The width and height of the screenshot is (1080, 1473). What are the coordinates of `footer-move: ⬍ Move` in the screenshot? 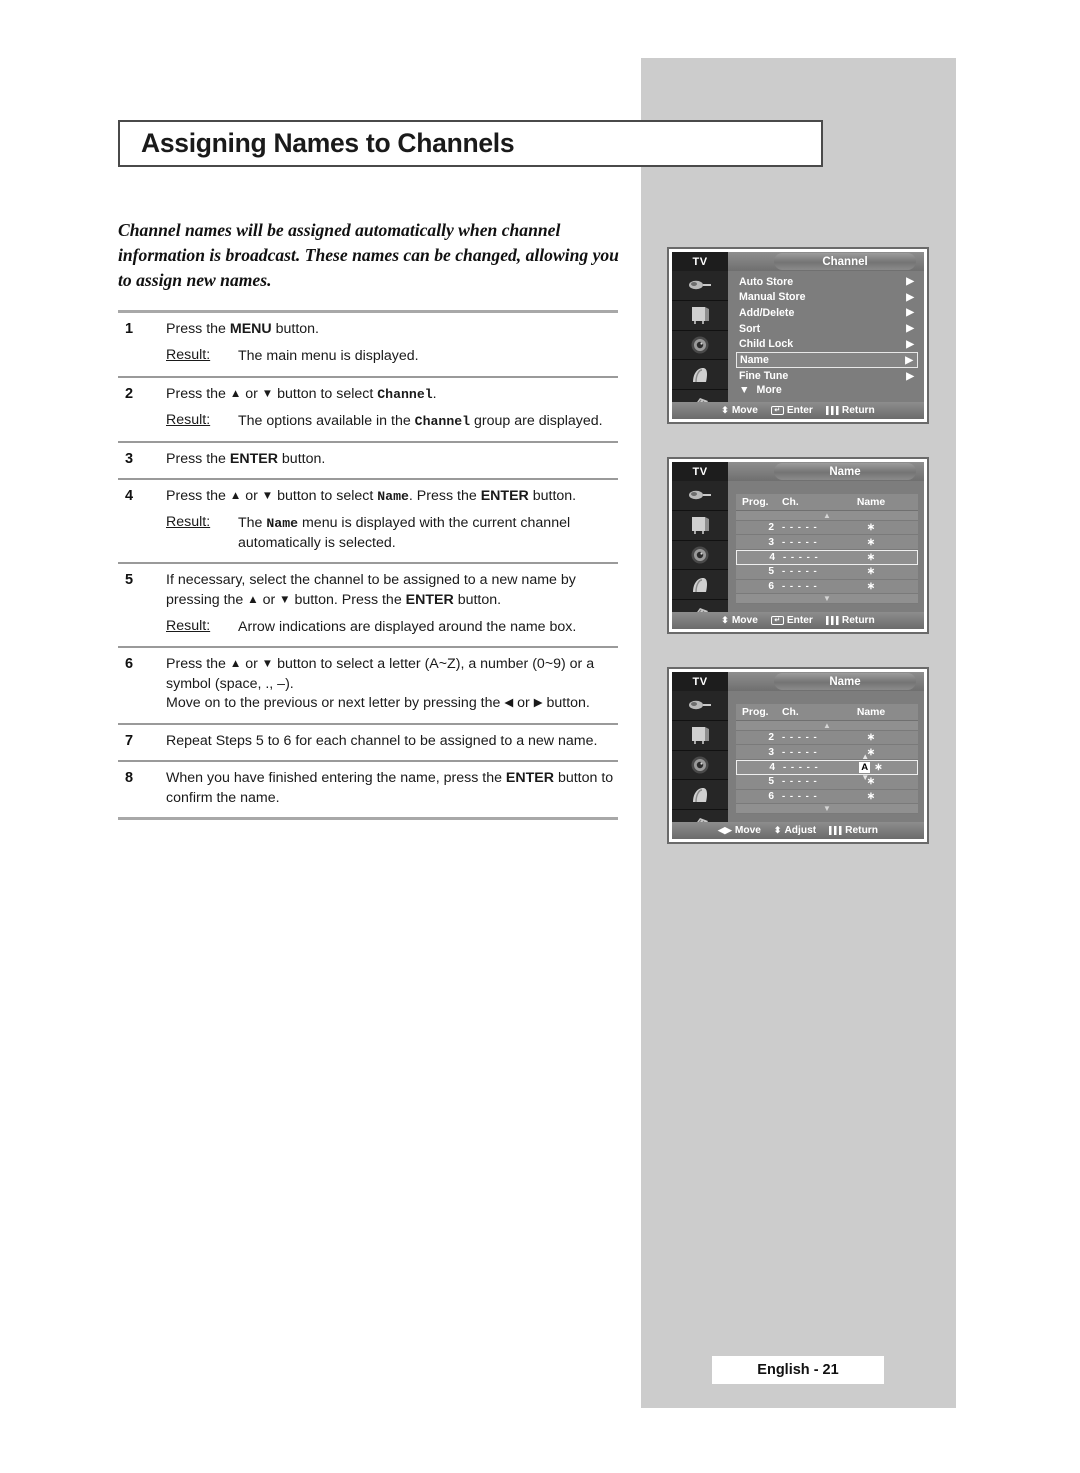 It's located at (739, 620).